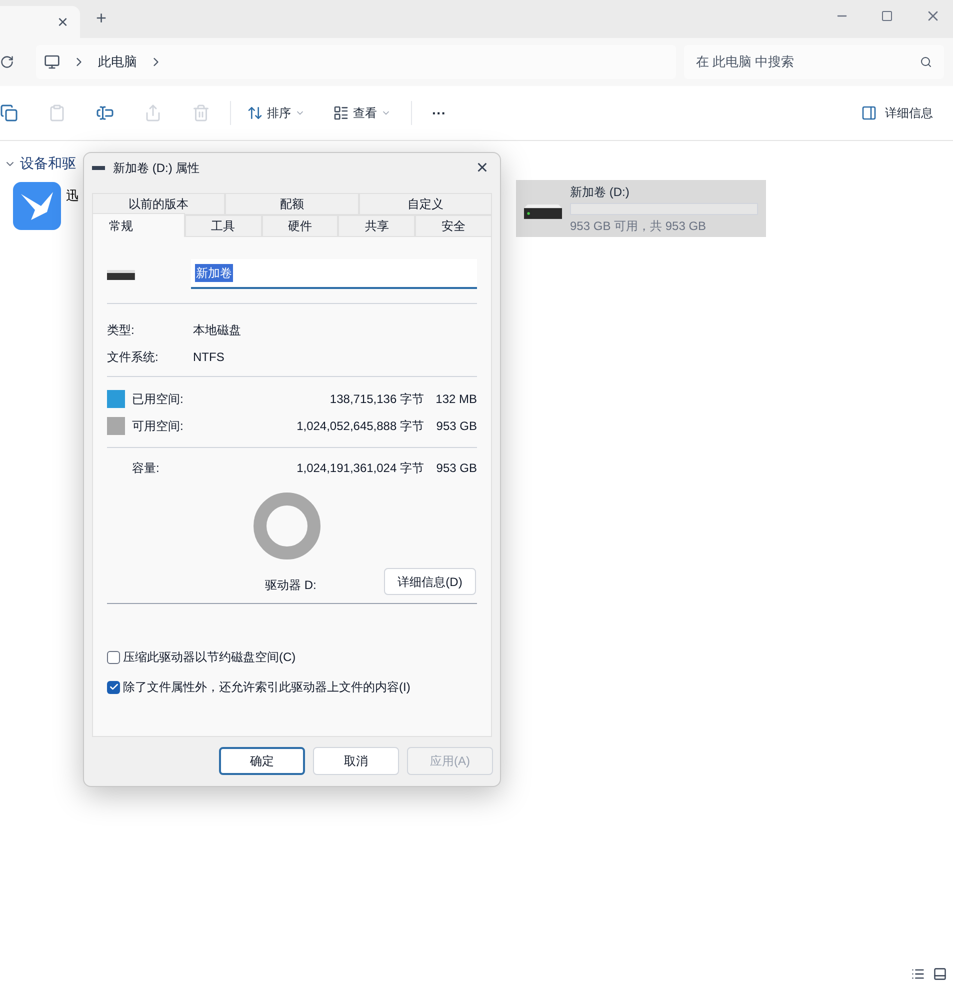 This screenshot has height=985, width=953. What do you see at coordinates (213, 273) in the screenshot?
I see `volume-name-text: 新加卷` at bounding box center [213, 273].